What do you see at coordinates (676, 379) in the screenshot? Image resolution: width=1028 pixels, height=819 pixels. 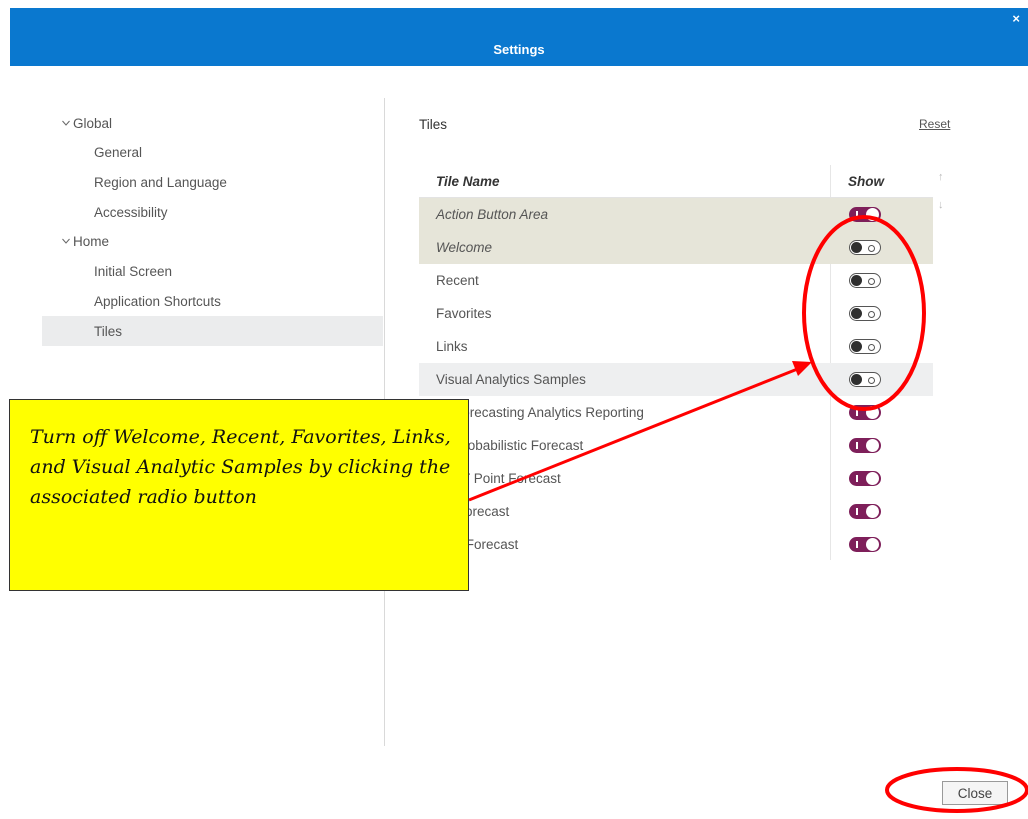 I see `table-row: Visual Analytics Samples` at bounding box center [676, 379].